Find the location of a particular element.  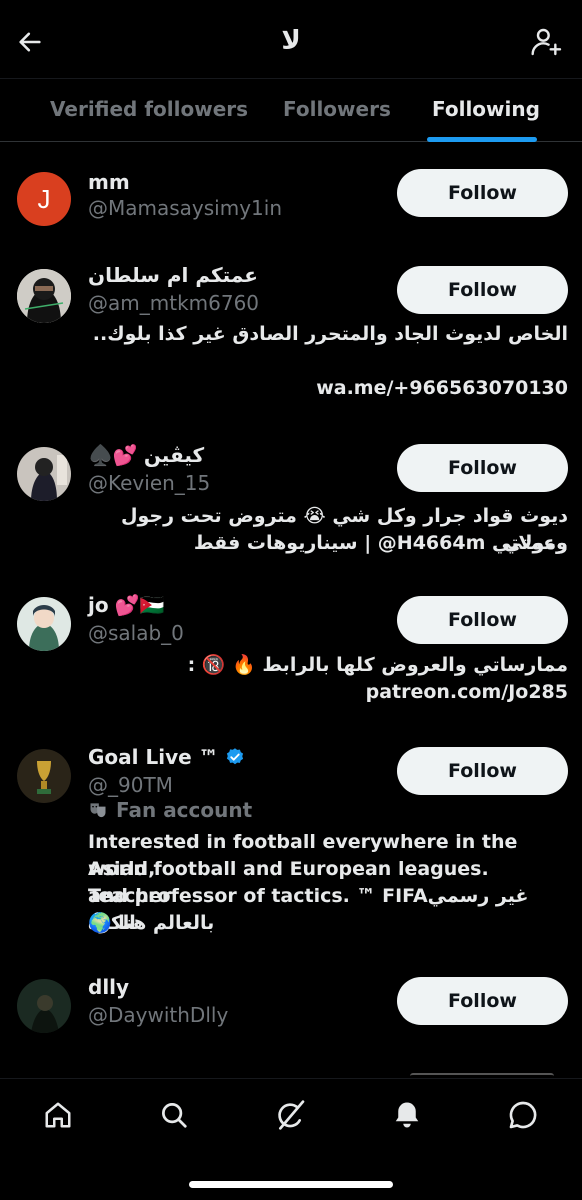

nav-home is located at coordinates (58, 1115).